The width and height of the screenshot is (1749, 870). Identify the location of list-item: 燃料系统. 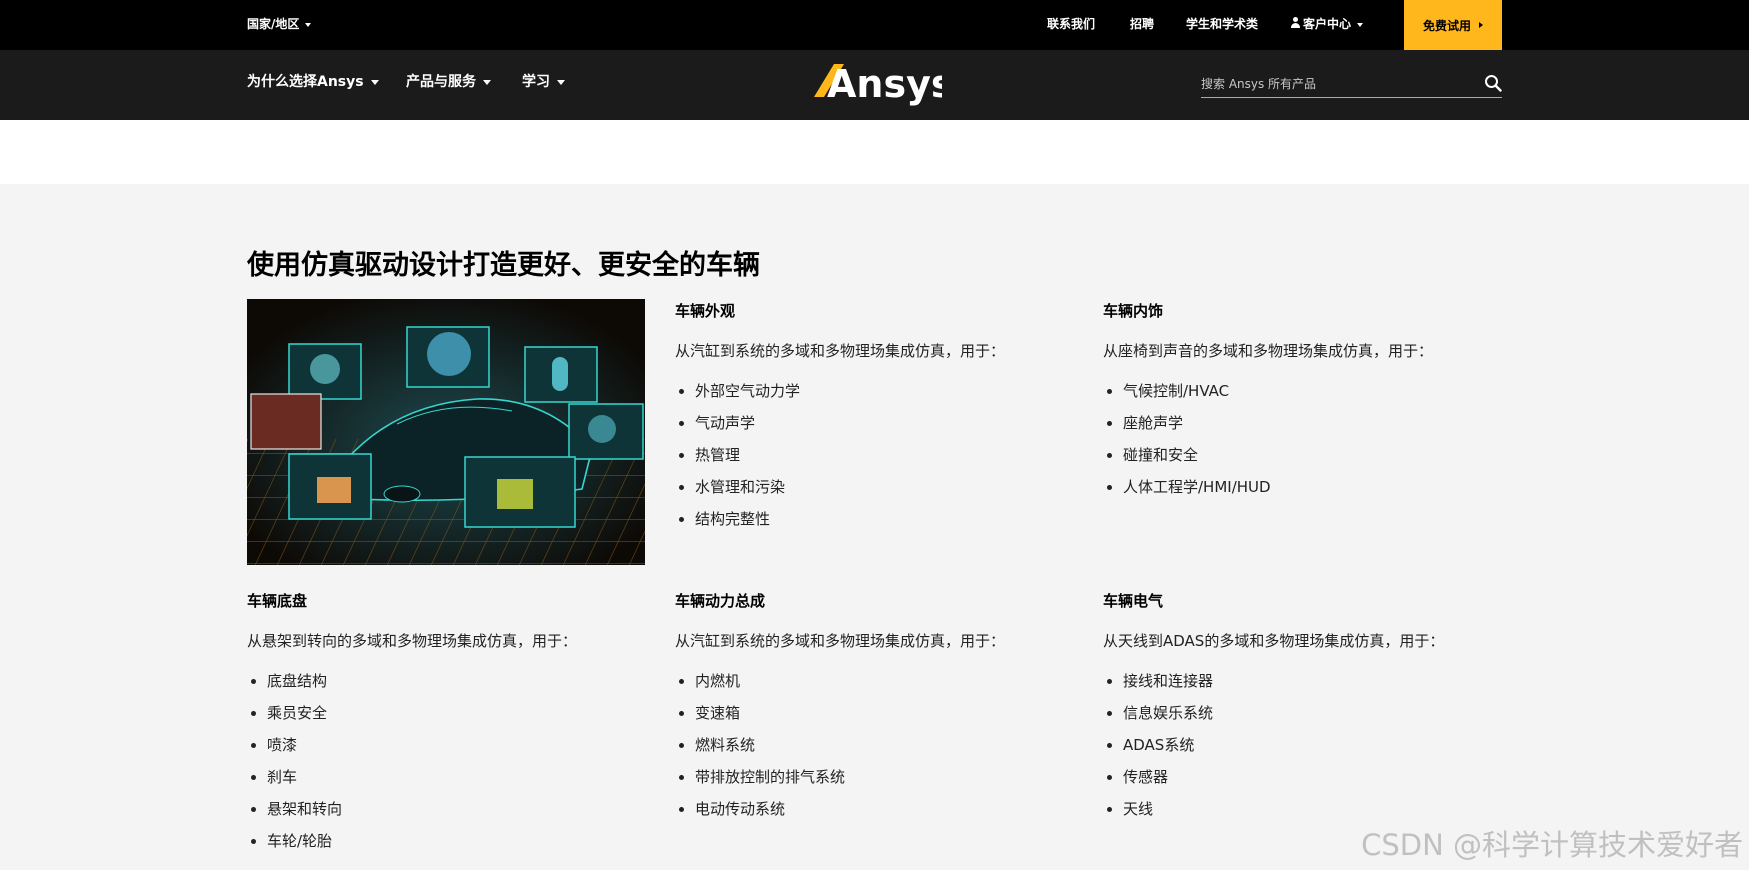
(875, 750).